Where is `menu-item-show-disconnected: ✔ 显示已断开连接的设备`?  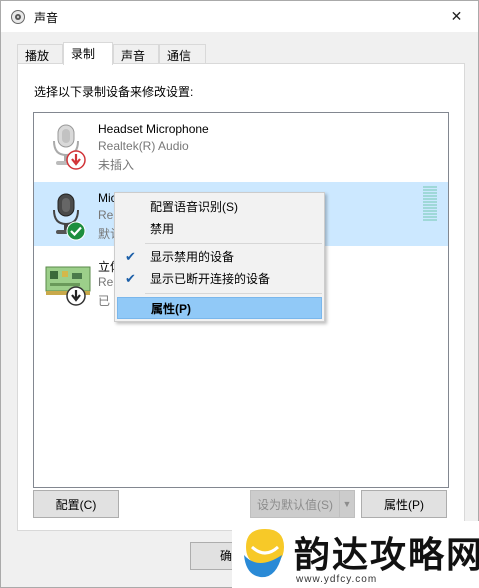
menu-item-show-disconnected: ✔ 显示已断开连接的设备 is located at coordinates (219, 279).